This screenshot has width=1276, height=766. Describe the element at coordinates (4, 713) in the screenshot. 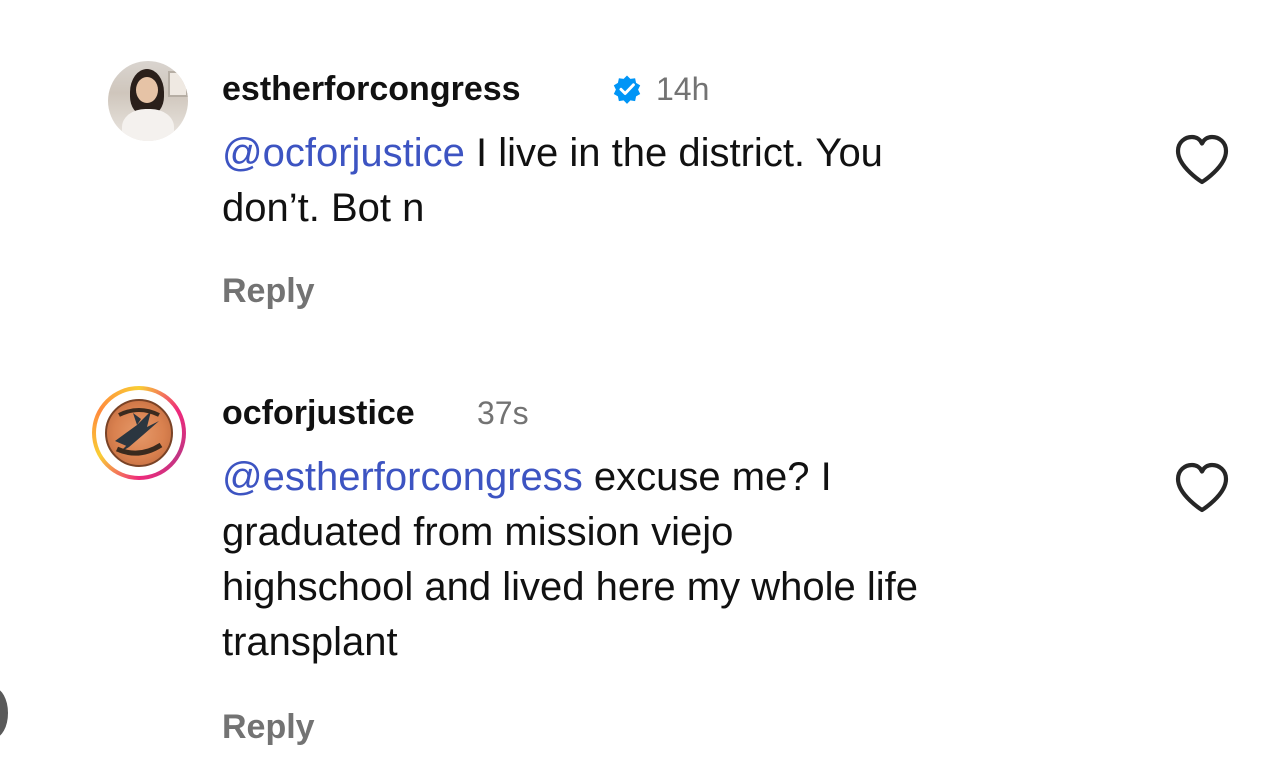

I see `partial-edge-element` at that location.